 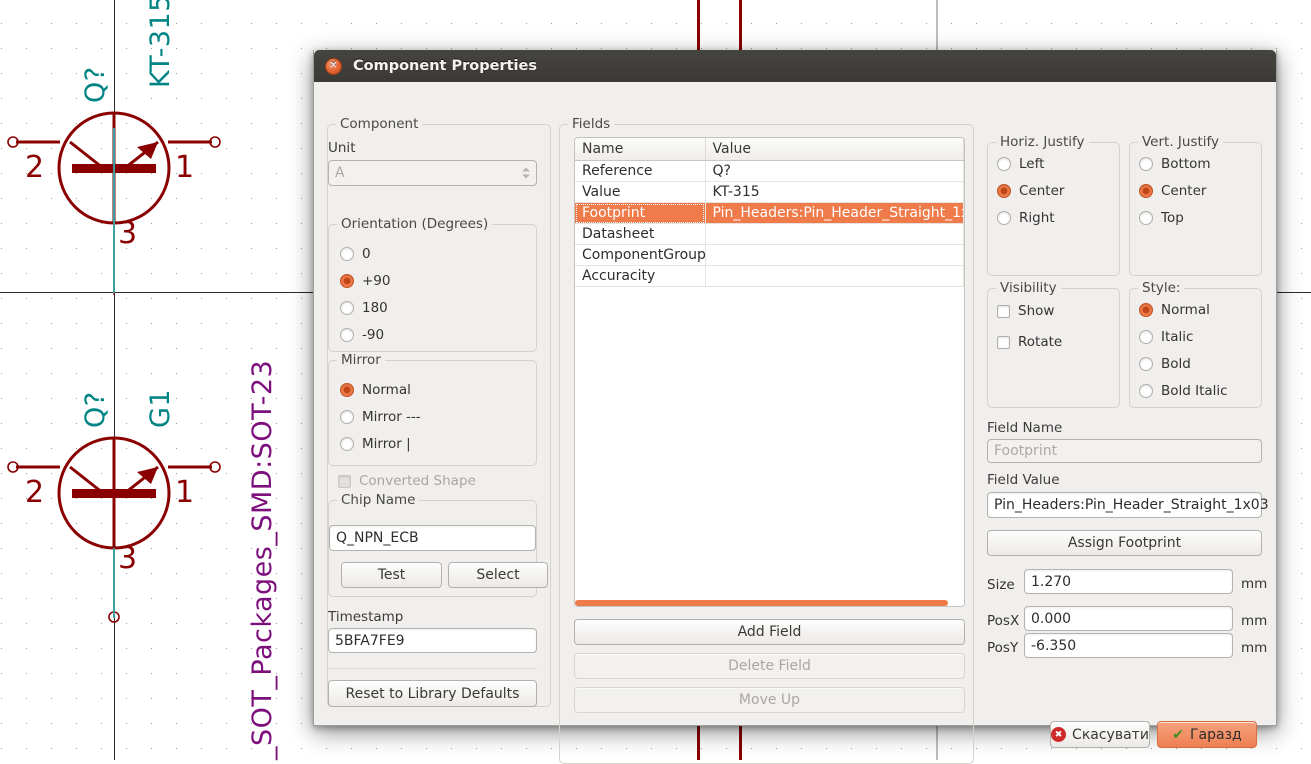 I want to click on net-highlight, so click(x=114, y=583).